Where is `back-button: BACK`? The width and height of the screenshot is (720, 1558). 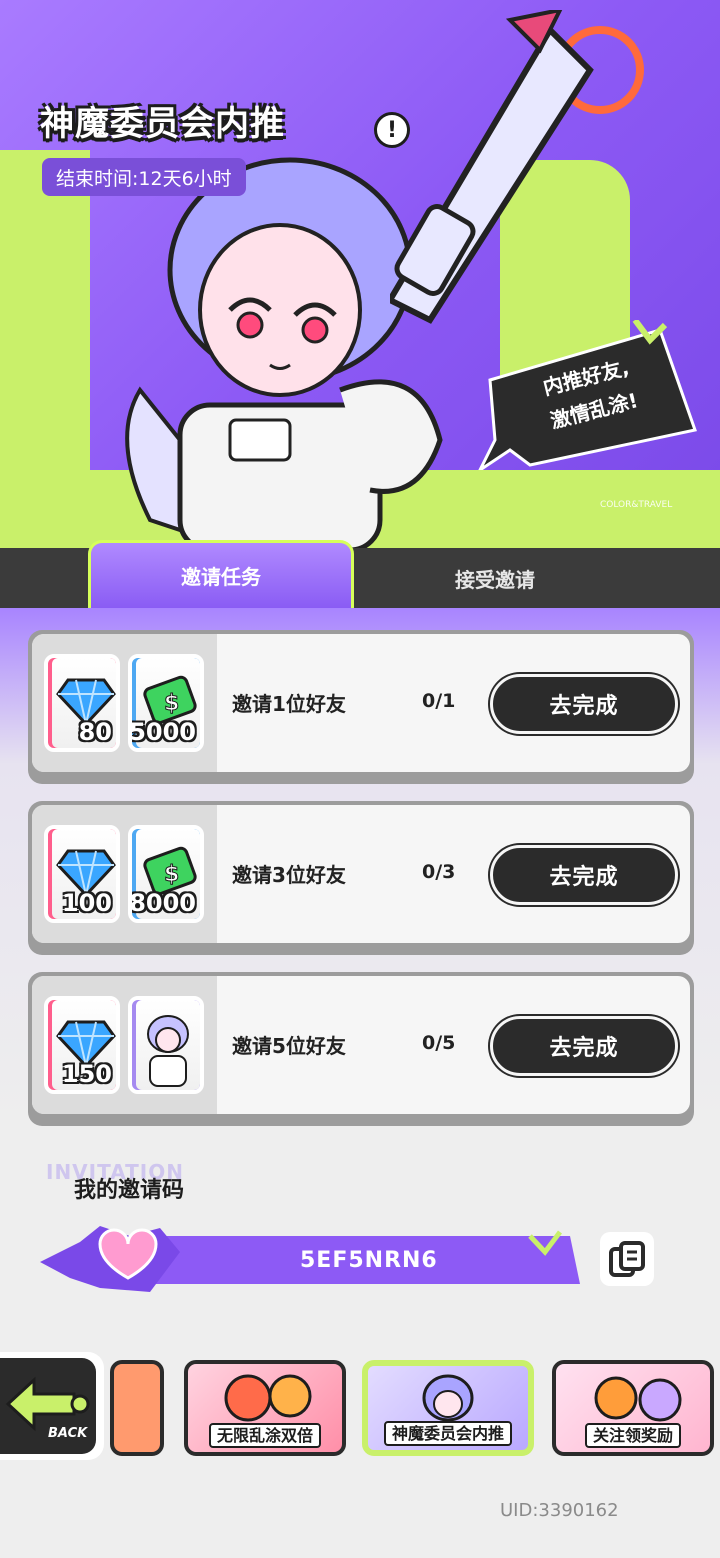
back-button: BACK is located at coordinates (52, 1406).